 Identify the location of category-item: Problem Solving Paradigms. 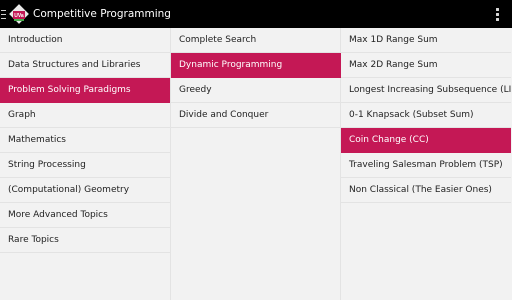
(85, 90).